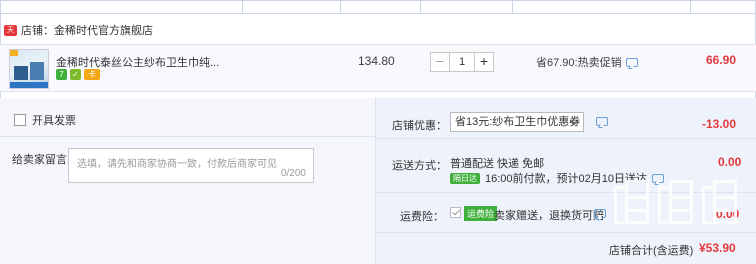  I want to click on promotion-info: 省67.90:热卖促销, so click(587, 62).